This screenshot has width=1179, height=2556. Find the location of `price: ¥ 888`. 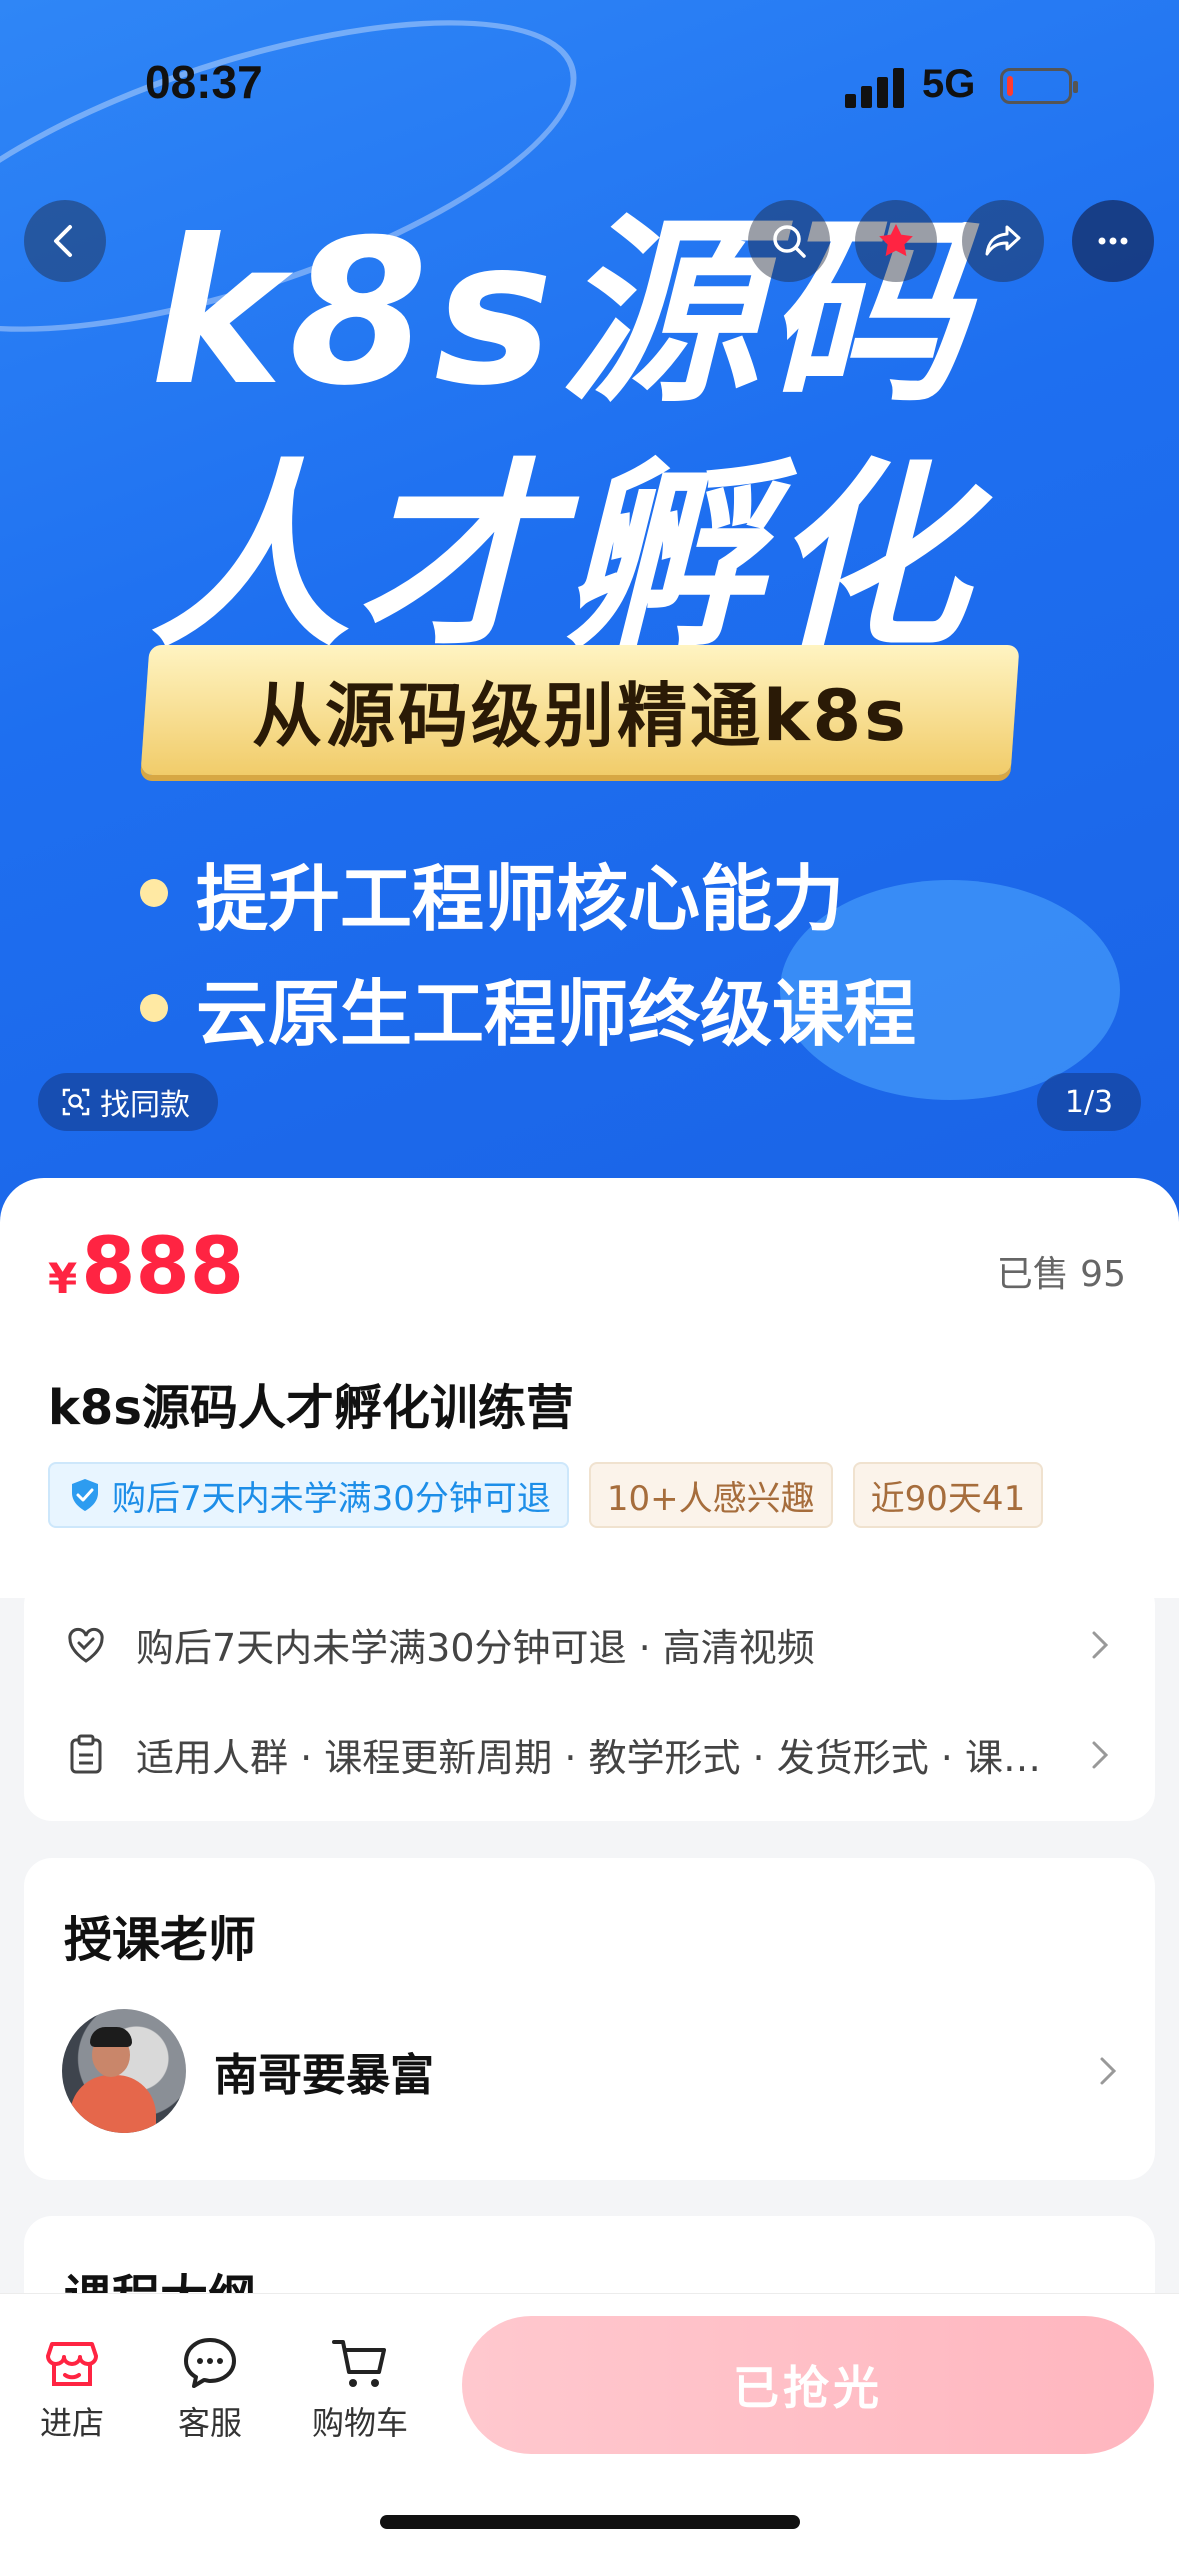

price: ¥ 888 is located at coordinates (146, 1267).